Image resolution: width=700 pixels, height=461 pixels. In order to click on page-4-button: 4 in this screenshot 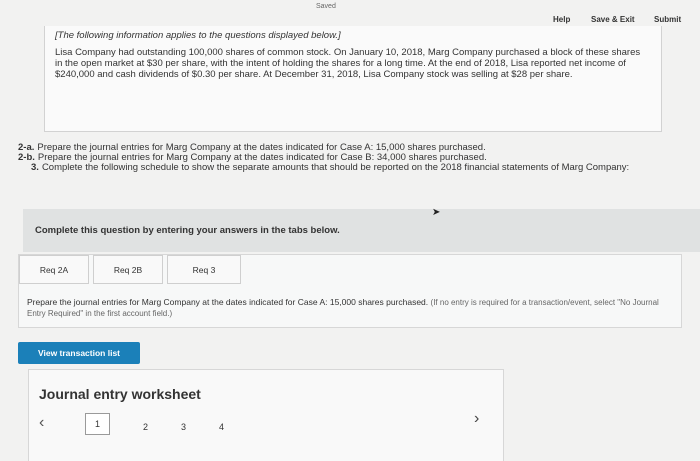, I will do `click(221, 427)`.